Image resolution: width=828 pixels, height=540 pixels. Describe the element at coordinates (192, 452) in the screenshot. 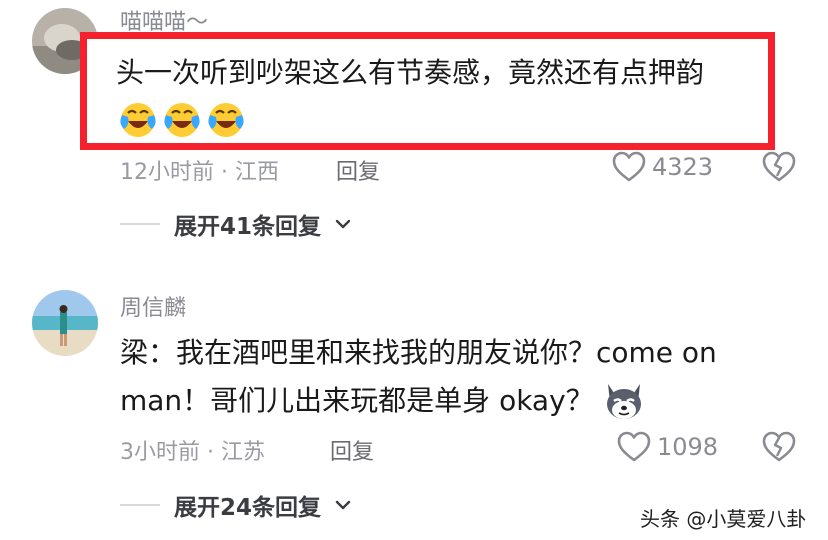

I see `comment-meta: 3小时前 · 江苏` at that location.